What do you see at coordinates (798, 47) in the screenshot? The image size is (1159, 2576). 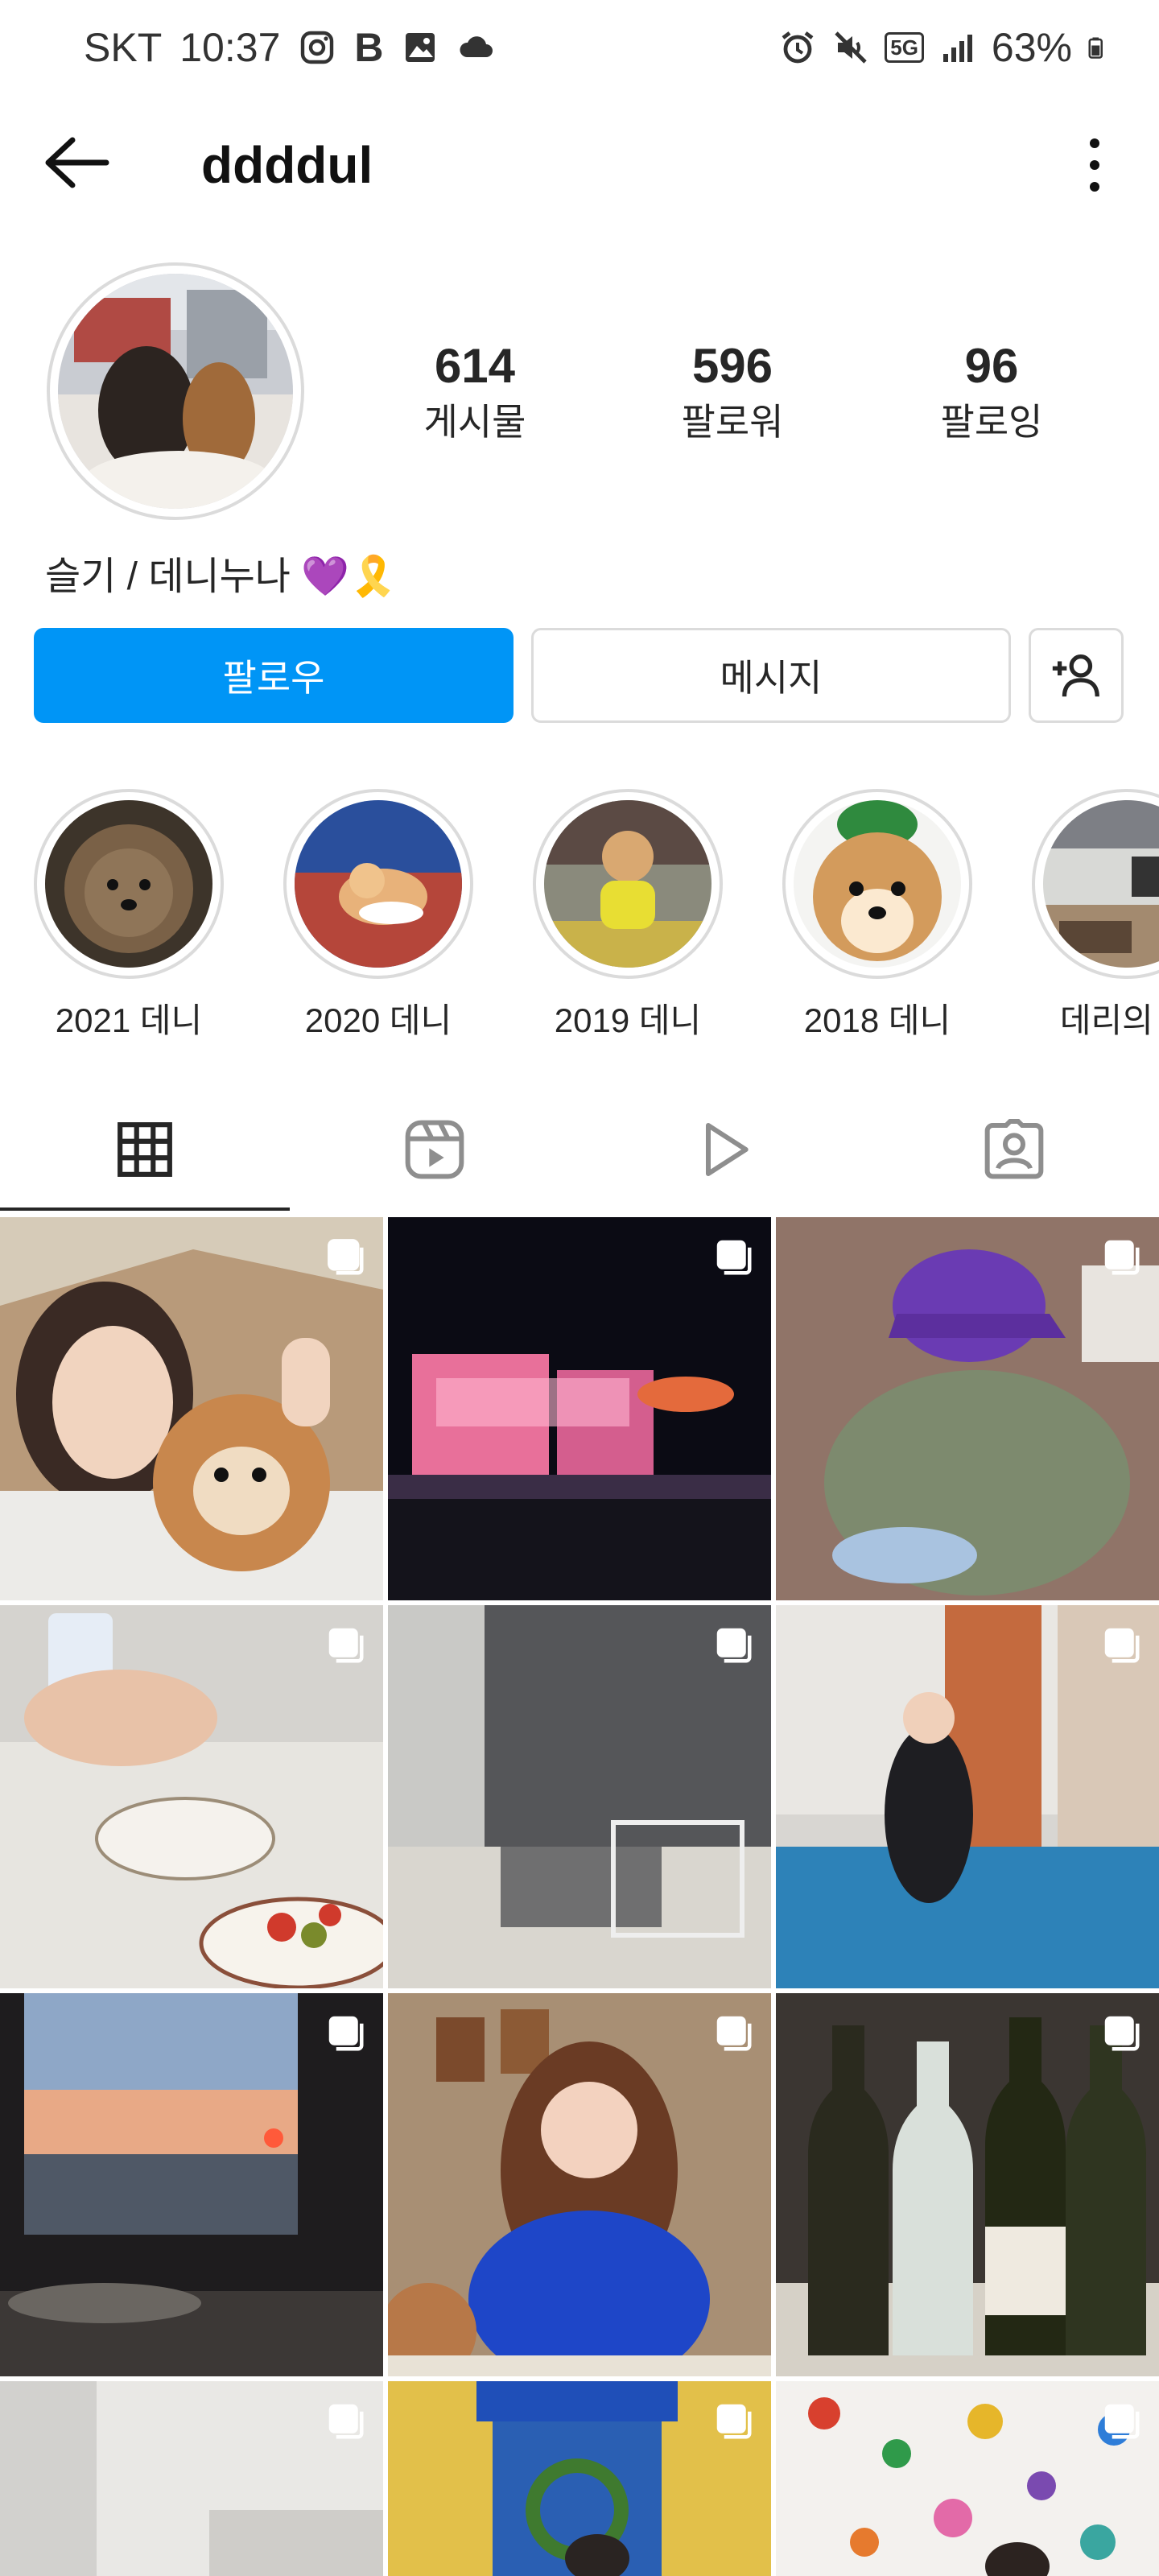 I see `alarm-icon` at bounding box center [798, 47].